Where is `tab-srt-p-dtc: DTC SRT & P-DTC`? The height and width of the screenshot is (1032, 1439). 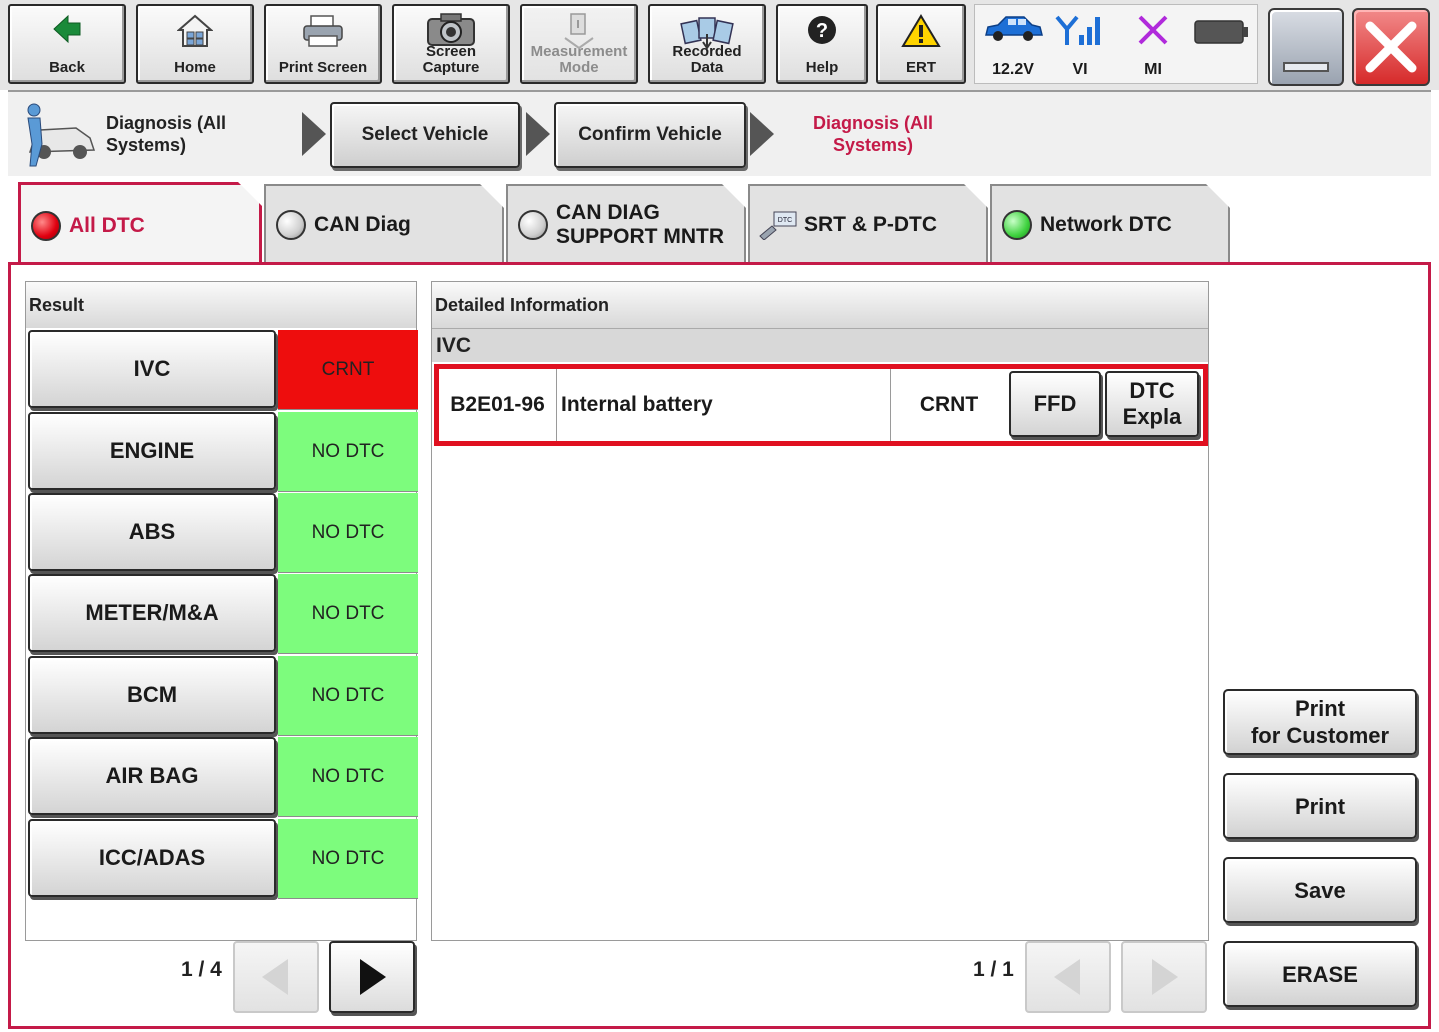
tab-srt-p-dtc: DTC SRT & P-DTC is located at coordinates (868, 224).